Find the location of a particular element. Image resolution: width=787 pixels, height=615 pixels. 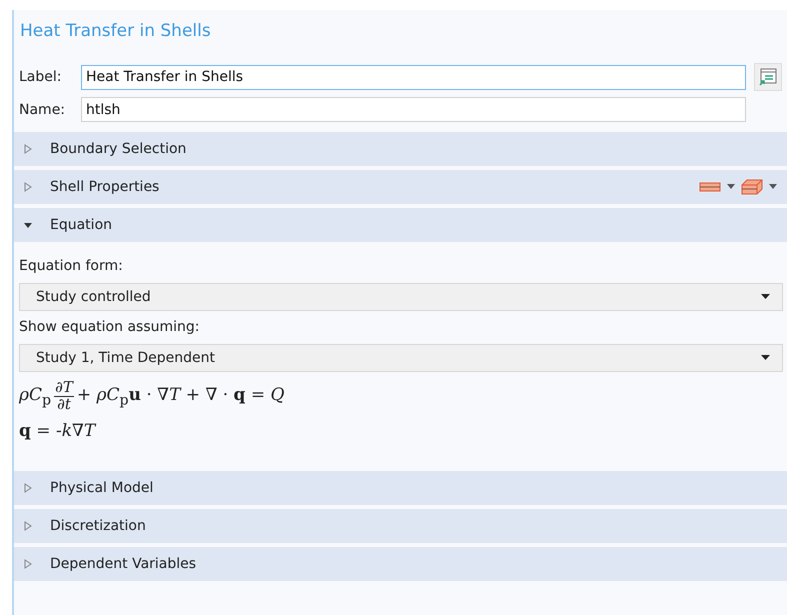

field-label: Equation form: is located at coordinates (71, 266).